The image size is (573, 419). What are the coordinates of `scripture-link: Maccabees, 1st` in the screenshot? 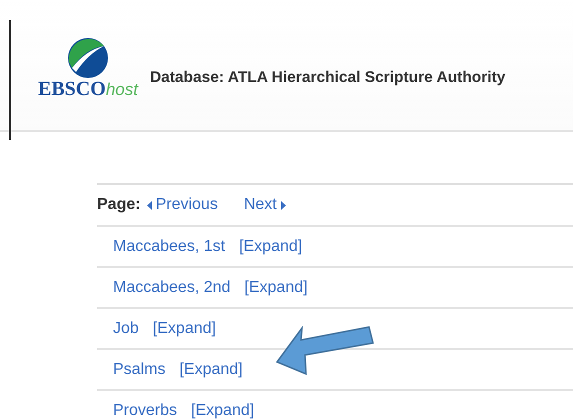 It's located at (169, 247).